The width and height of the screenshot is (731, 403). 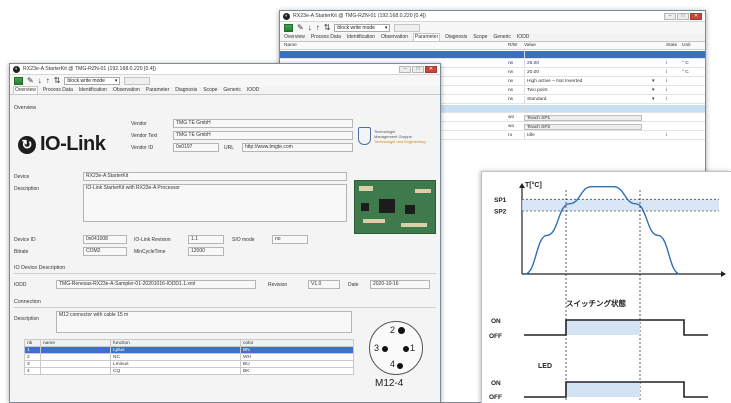 What do you see at coordinates (364, 136) in the screenshot?
I see `tmg-logo-icon` at bounding box center [364, 136].